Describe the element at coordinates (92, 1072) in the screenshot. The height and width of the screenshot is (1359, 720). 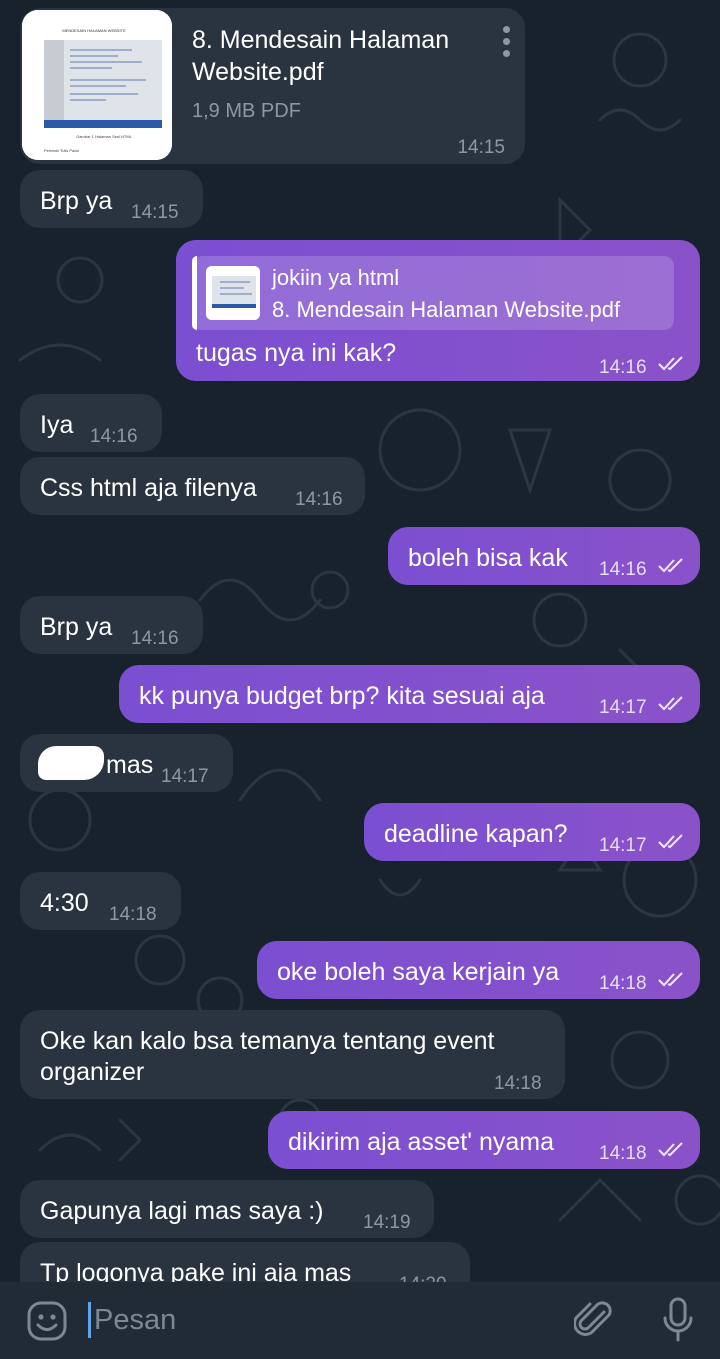
I see `message-text-line2: organizer` at that location.